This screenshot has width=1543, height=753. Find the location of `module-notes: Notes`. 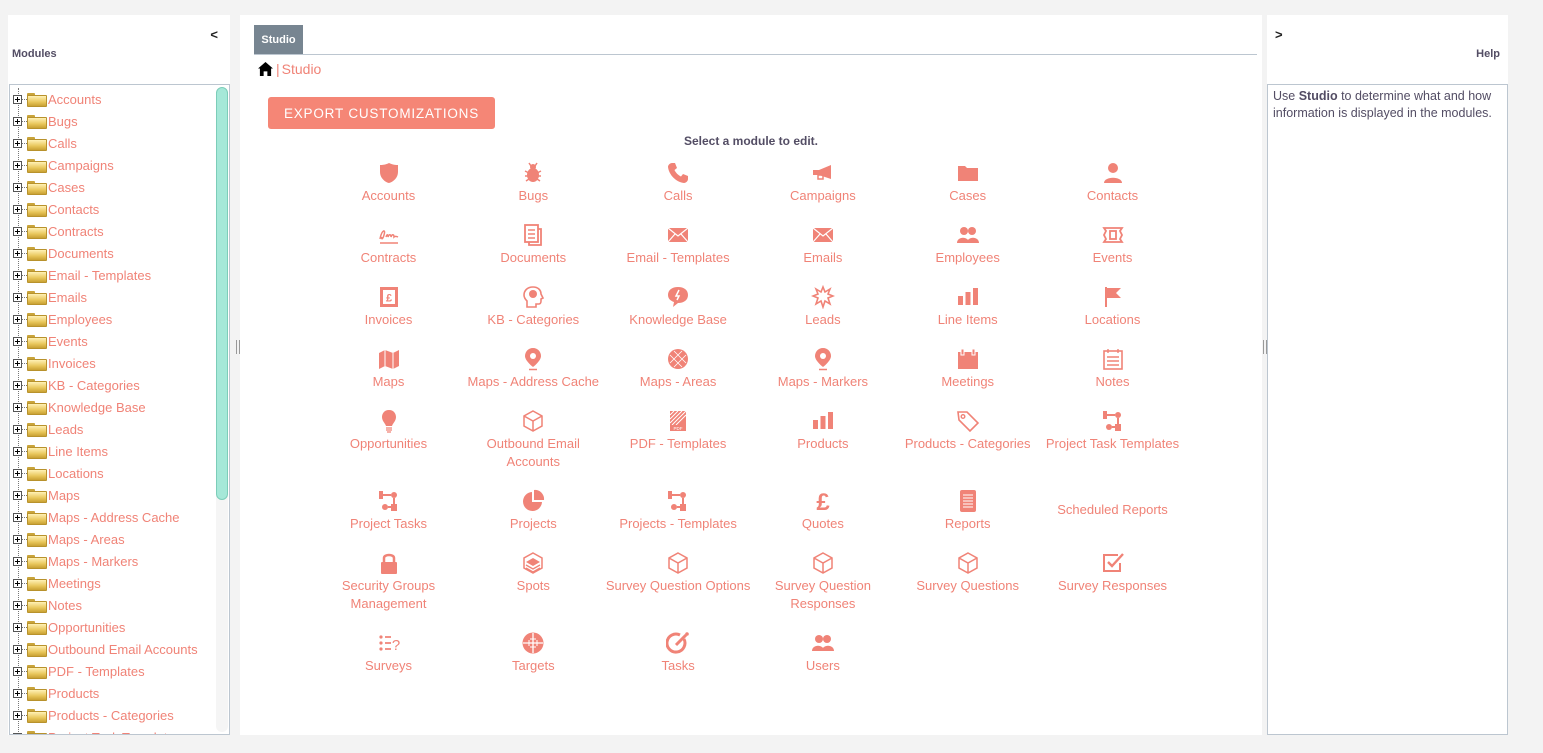

module-notes: Notes is located at coordinates (1112, 369).